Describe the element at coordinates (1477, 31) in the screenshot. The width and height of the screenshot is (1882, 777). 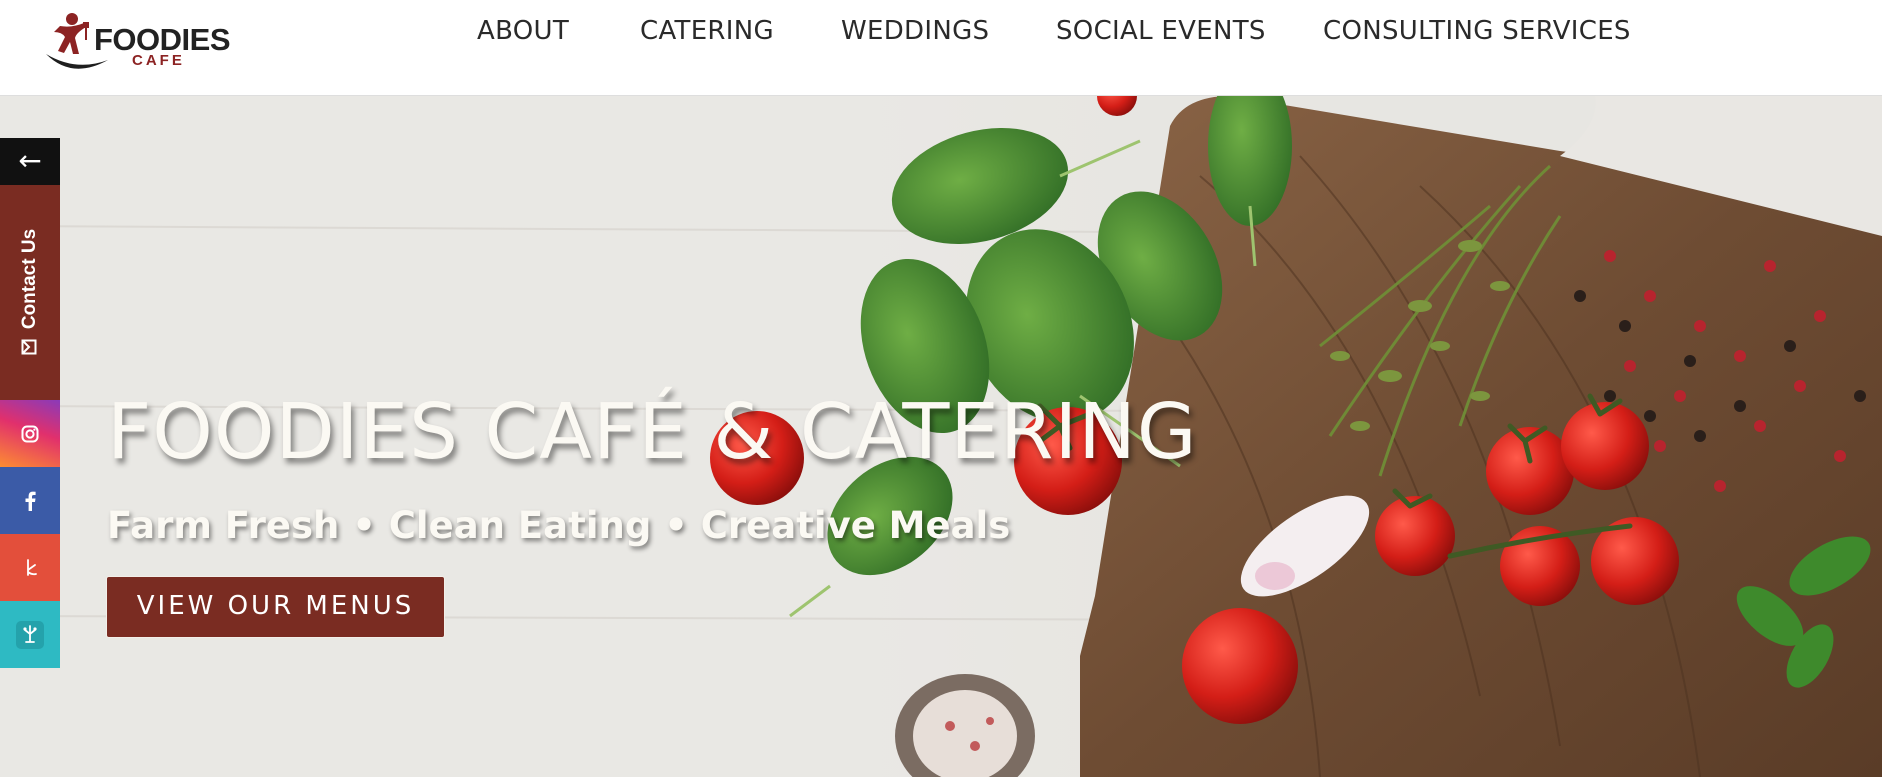
I see `nav-item-consulting-services: CONSULTING SERVICES` at that location.